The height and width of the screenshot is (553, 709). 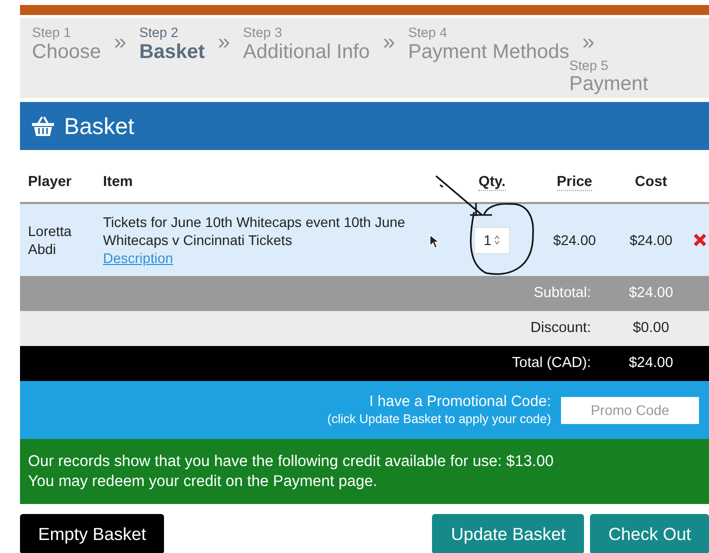 What do you see at coordinates (651, 240) in the screenshot?
I see `cost-cell-text: $24.00` at bounding box center [651, 240].